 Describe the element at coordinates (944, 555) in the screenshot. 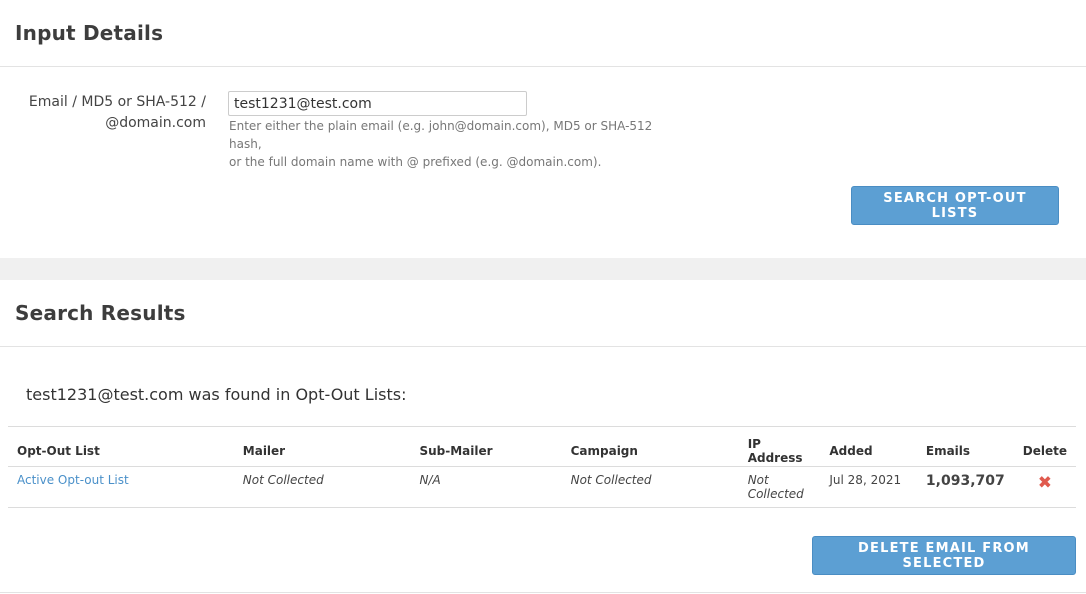

I see `delete-email-from-selected-button: DELETE EMAIL FROM SELECTED` at that location.